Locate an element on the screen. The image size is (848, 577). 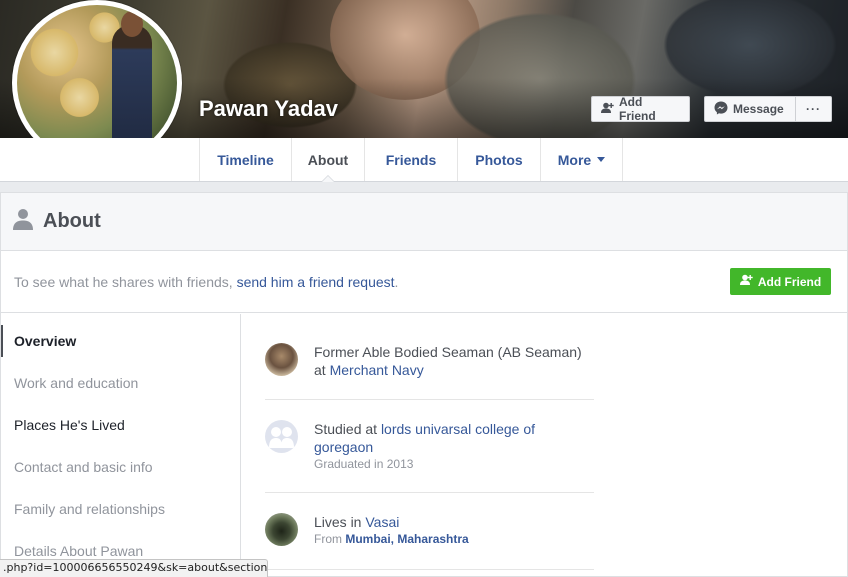
send-friend-request-link: send him a friend request is located at coordinates (316, 282).